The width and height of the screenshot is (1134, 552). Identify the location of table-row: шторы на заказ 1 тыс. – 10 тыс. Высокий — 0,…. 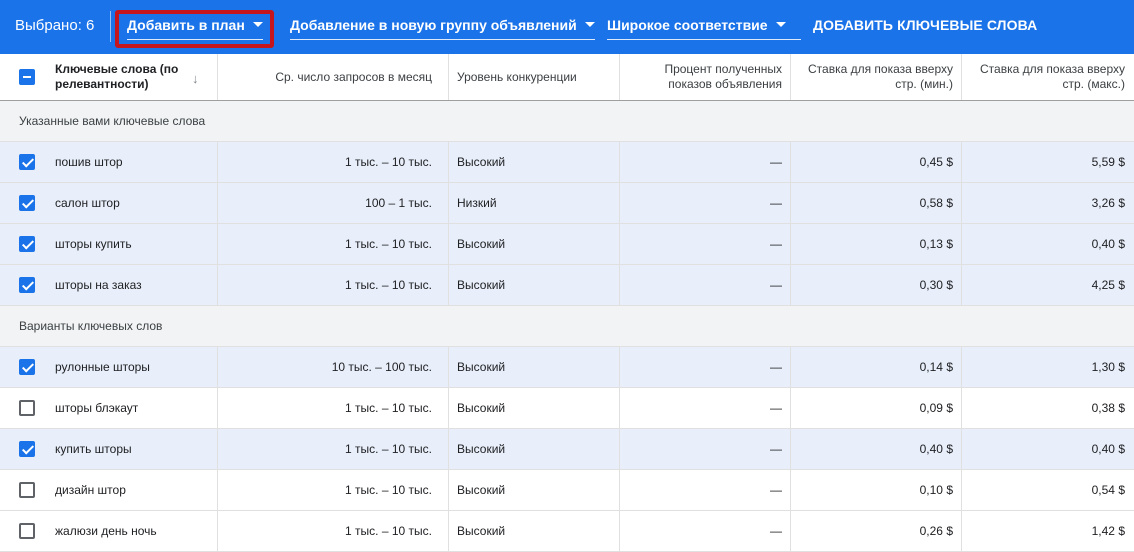
(567, 285).